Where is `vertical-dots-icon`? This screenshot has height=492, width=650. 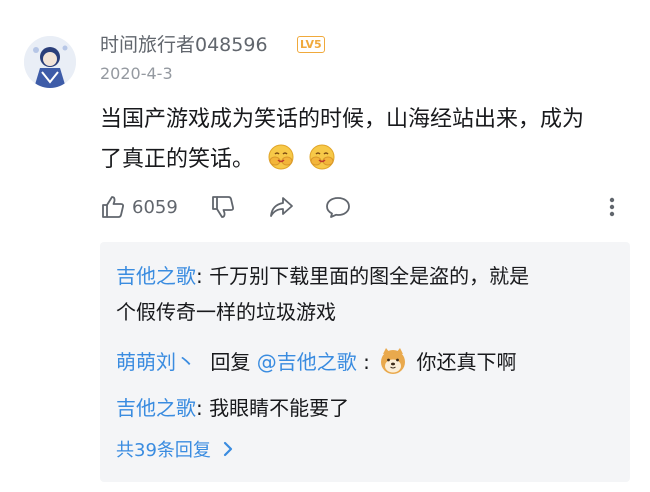 vertical-dots-icon is located at coordinates (612, 207).